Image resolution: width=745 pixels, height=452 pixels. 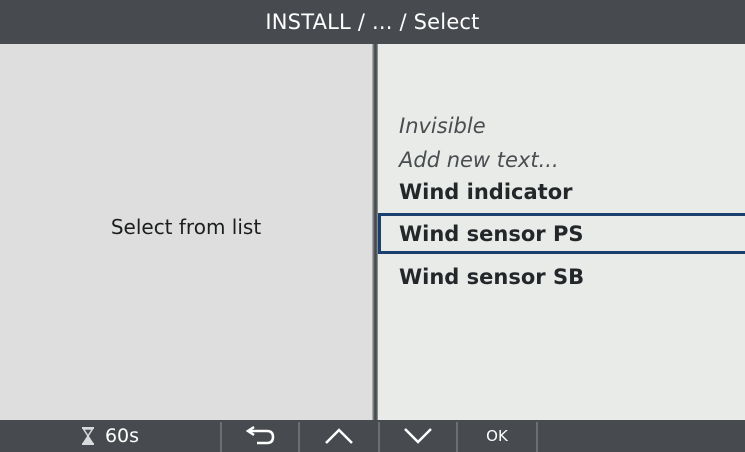 I want to click on hourglass-icon, so click(x=87, y=436).